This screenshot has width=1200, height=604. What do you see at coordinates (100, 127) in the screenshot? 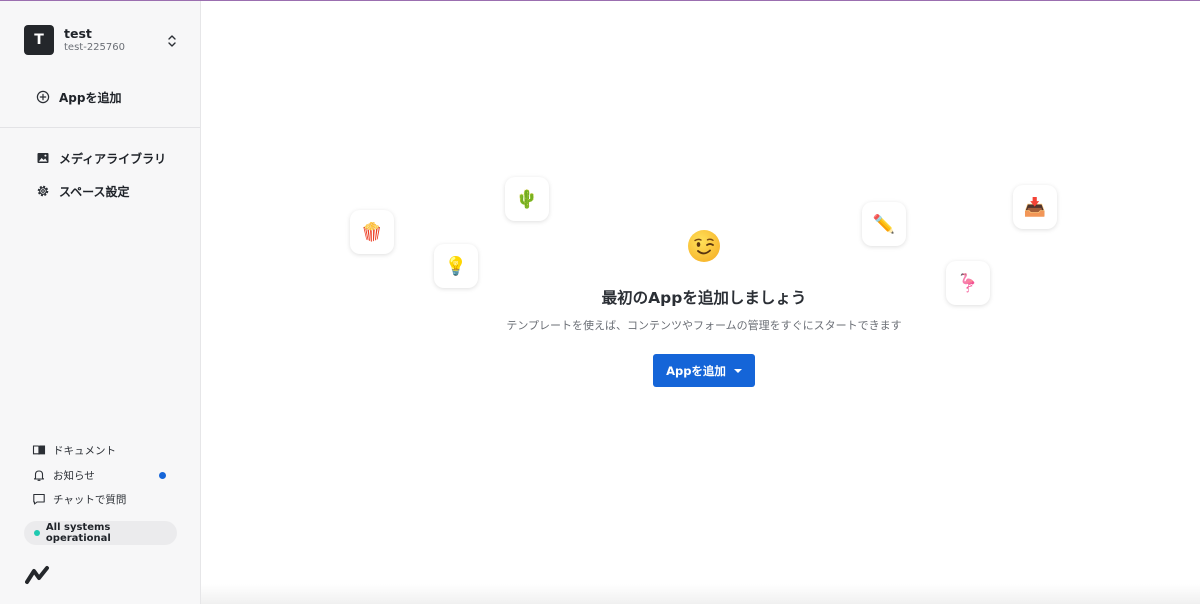
I see `sidebar-divider` at bounding box center [100, 127].